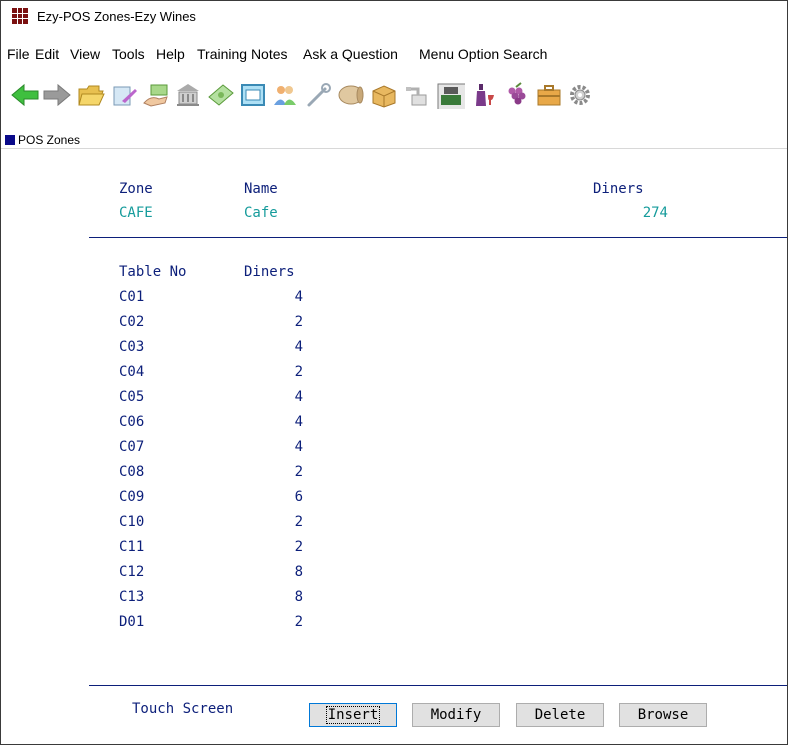 This screenshot has height=745, width=788. I want to click on name-column-header: Name, so click(261, 189).